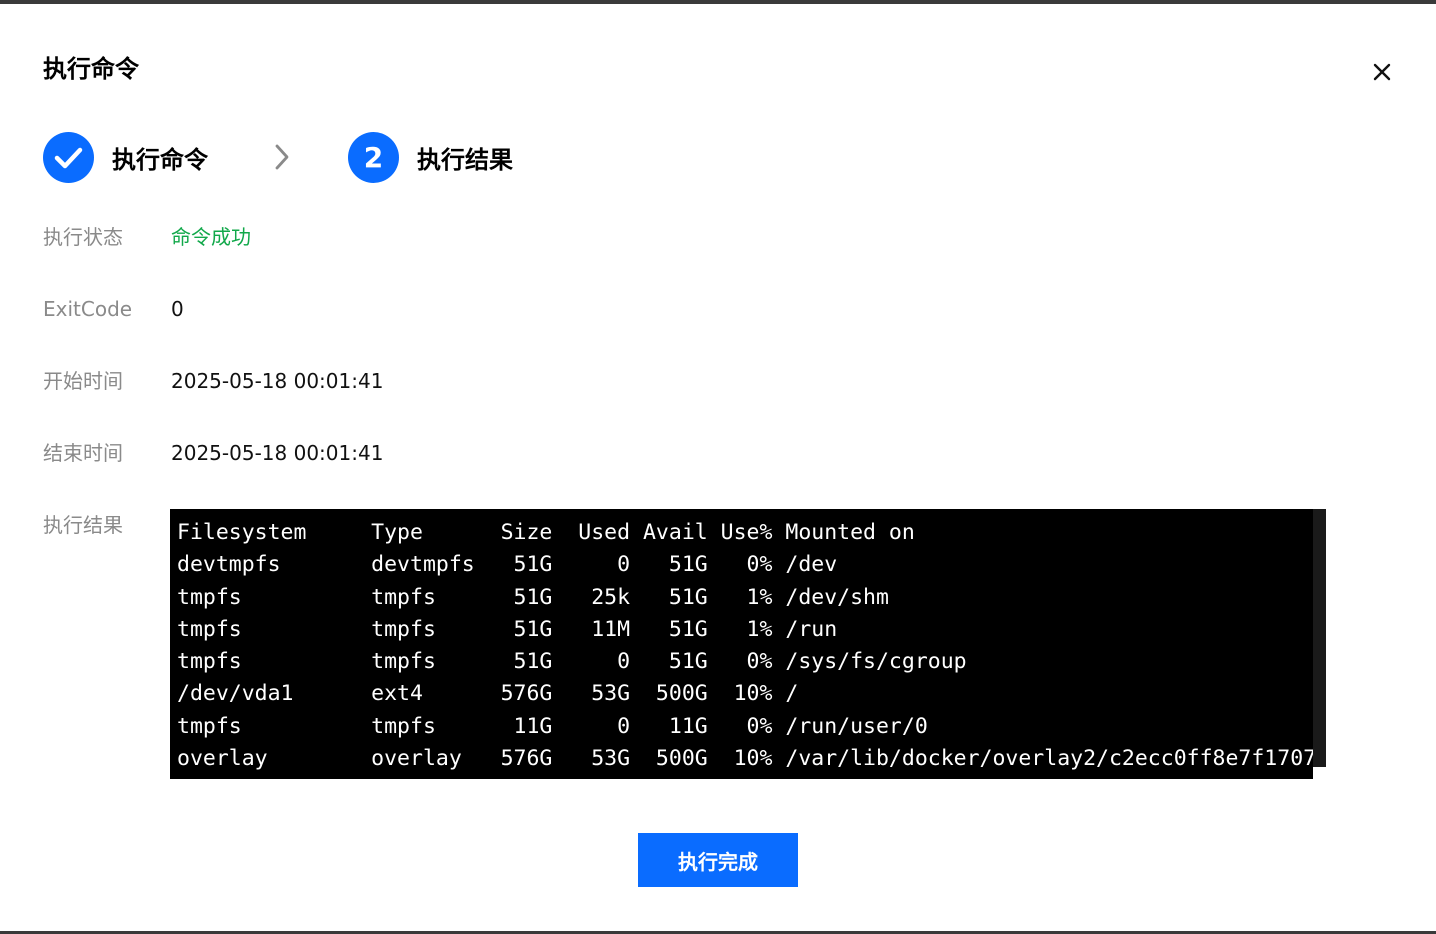 The image size is (1436, 934). Describe the element at coordinates (88, 309) in the screenshot. I see `exitcode-label: ExitCode` at that location.